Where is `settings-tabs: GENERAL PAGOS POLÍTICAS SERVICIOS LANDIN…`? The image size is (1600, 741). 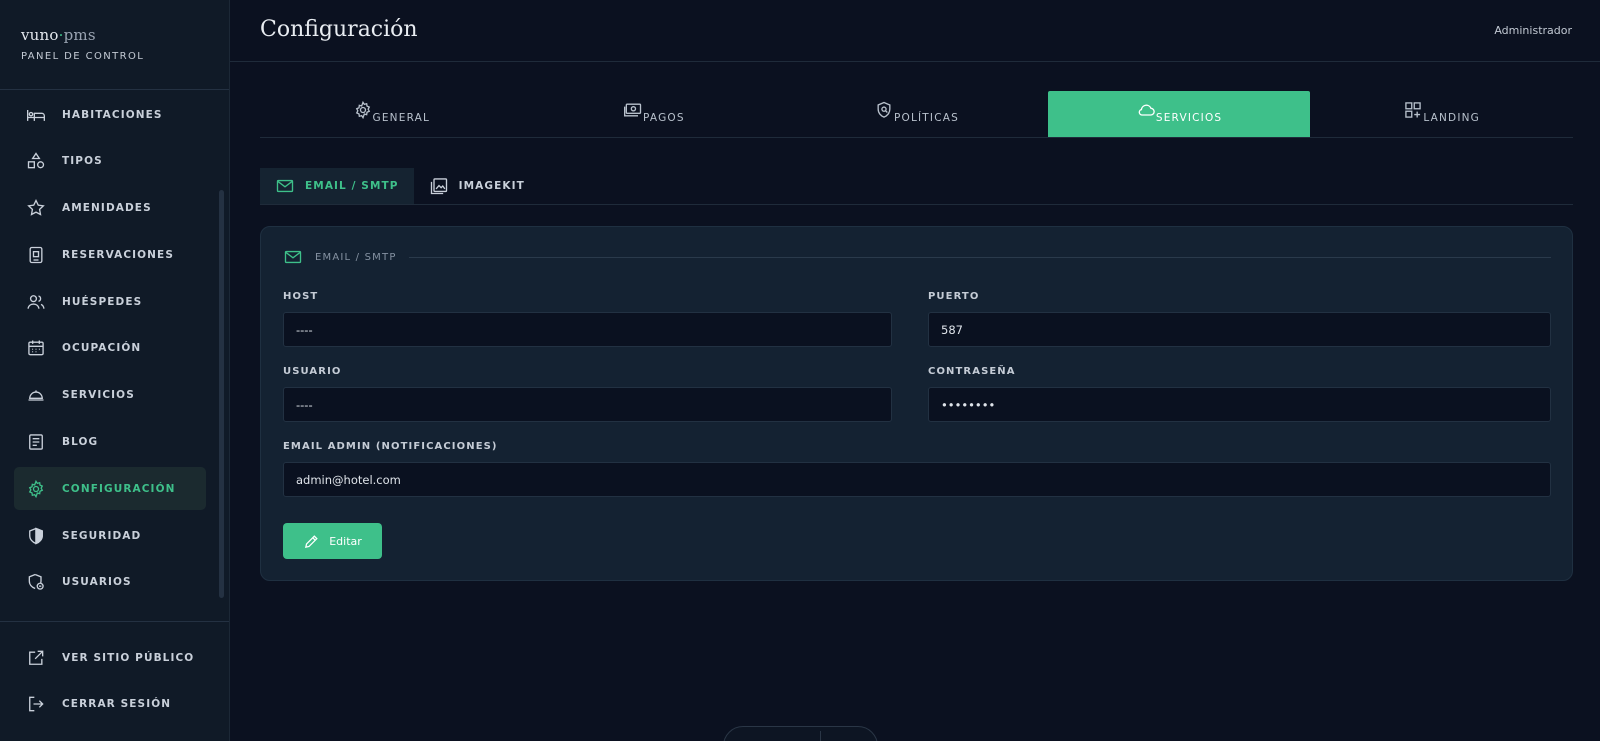 settings-tabs: GENERAL PAGOS POLÍTICAS SERVICIOS LANDIN… is located at coordinates (916, 114).